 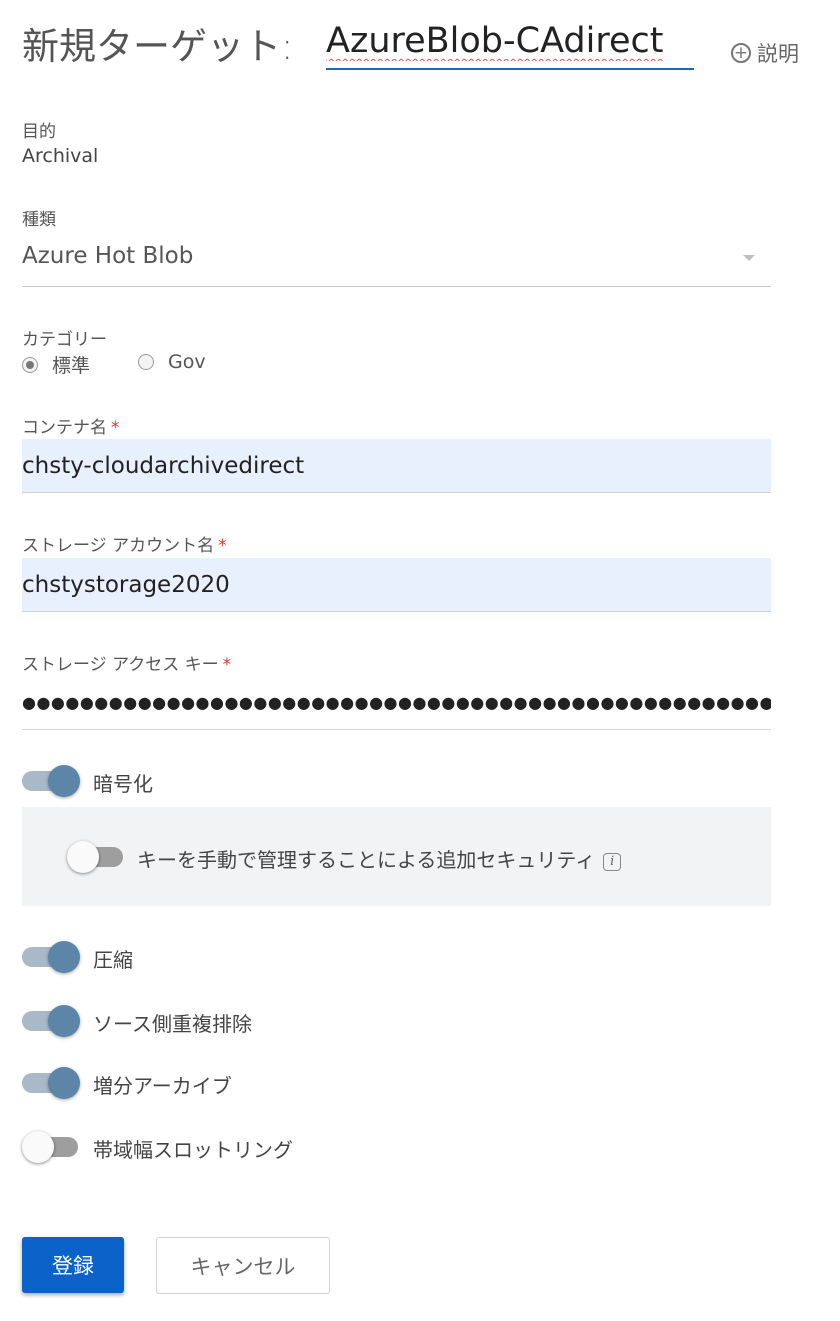 I want to click on type-selected-value: Azure Hot Blob, so click(x=108, y=256).